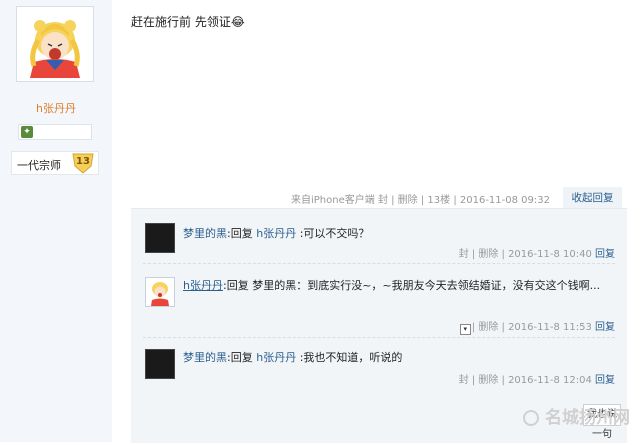  What do you see at coordinates (27, 132) in the screenshot?
I see `member-badge-icon: ✦` at bounding box center [27, 132].